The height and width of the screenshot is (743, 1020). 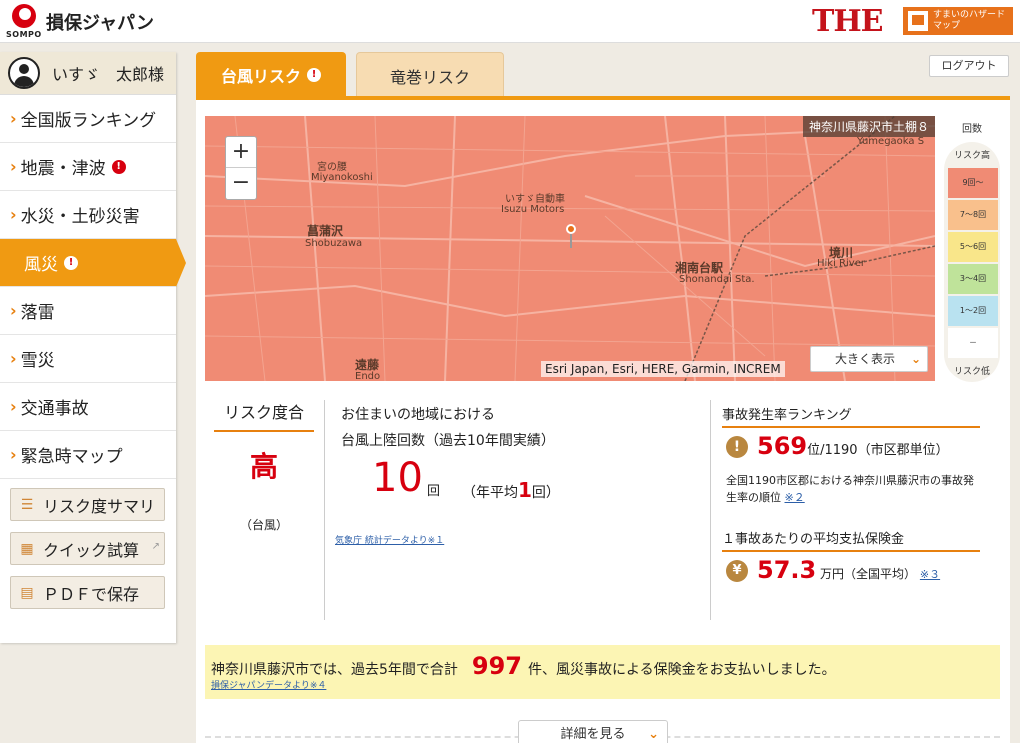 I want to click on save-pdf-button: ▤ ＰＤＦで保存, so click(x=87, y=592).